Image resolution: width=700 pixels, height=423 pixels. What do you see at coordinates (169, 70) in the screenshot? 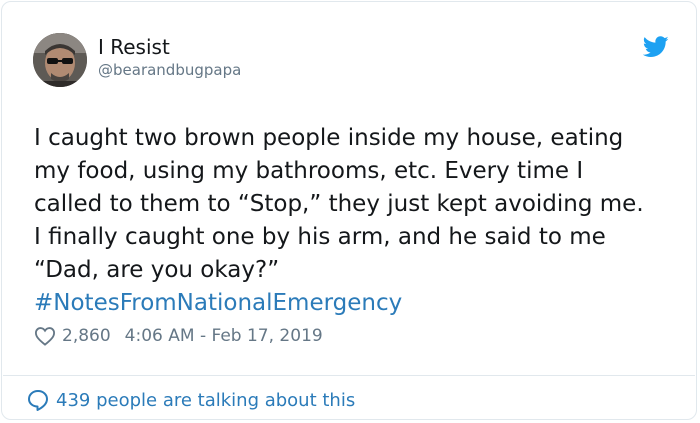
I see `author-handle: @bearandbugpapa` at bounding box center [169, 70].